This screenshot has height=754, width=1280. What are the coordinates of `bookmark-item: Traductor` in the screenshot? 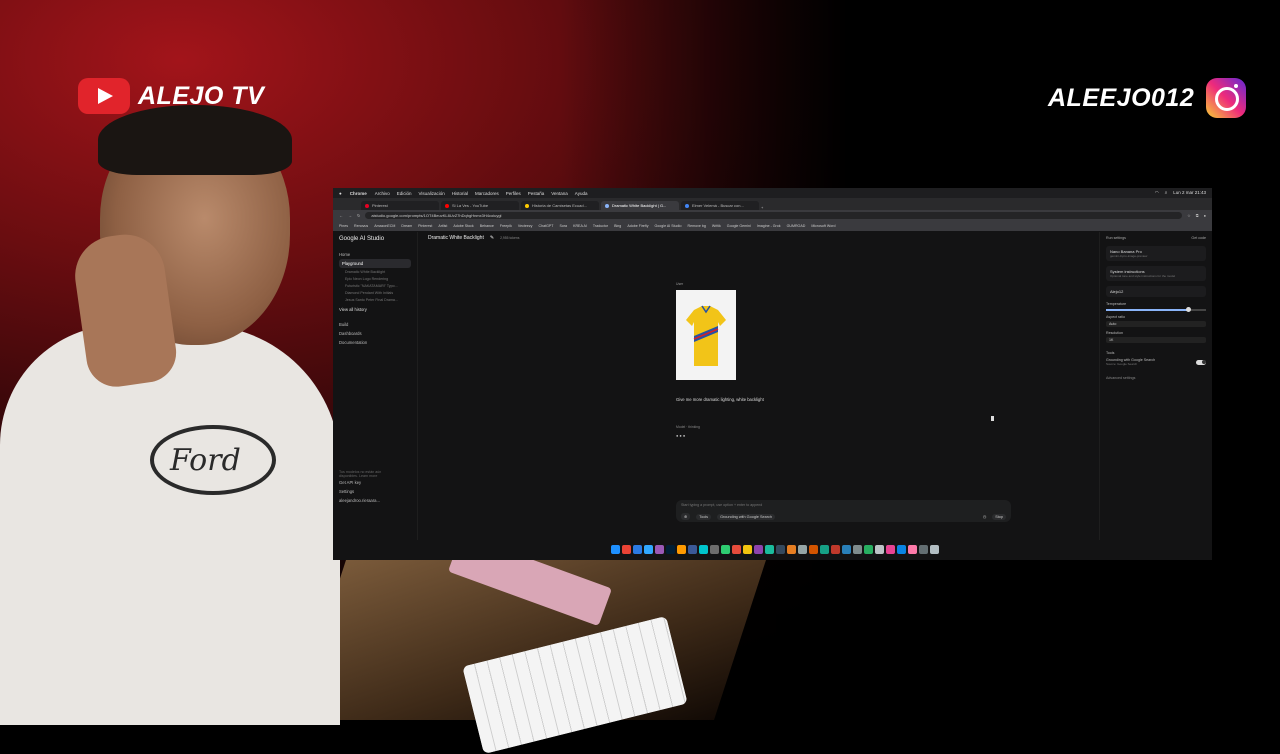 It's located at (600, 226).